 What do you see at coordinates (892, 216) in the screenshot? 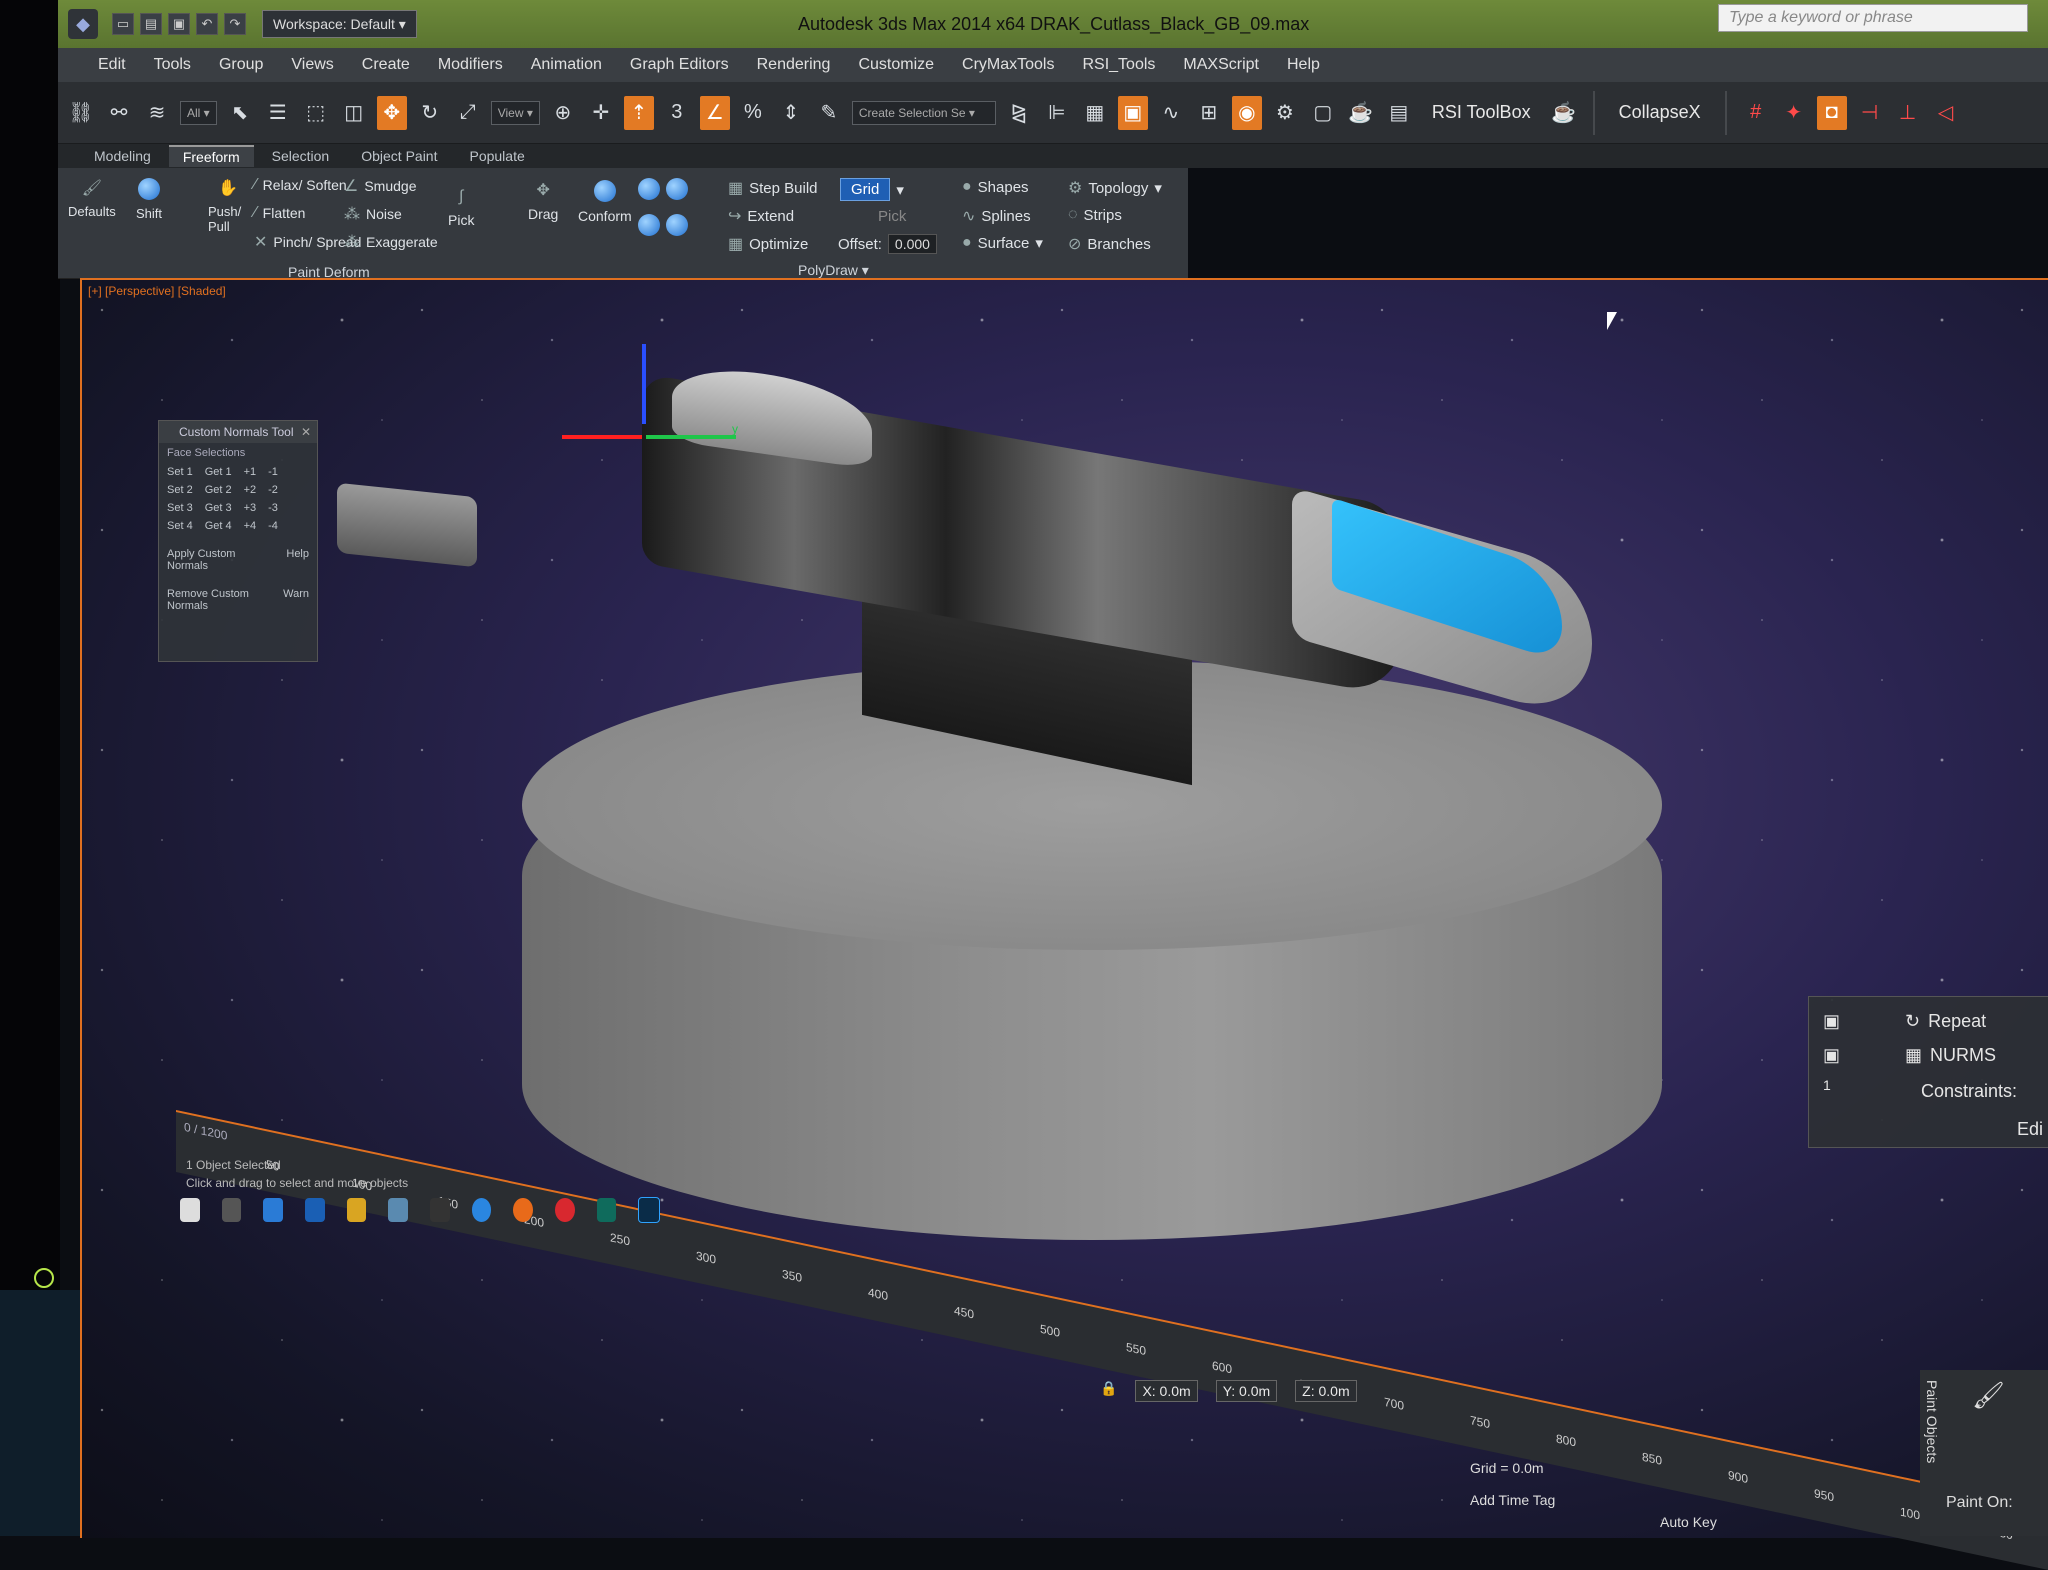
I see `pick-surface-button: Pick` at bounding box center [892, 216].